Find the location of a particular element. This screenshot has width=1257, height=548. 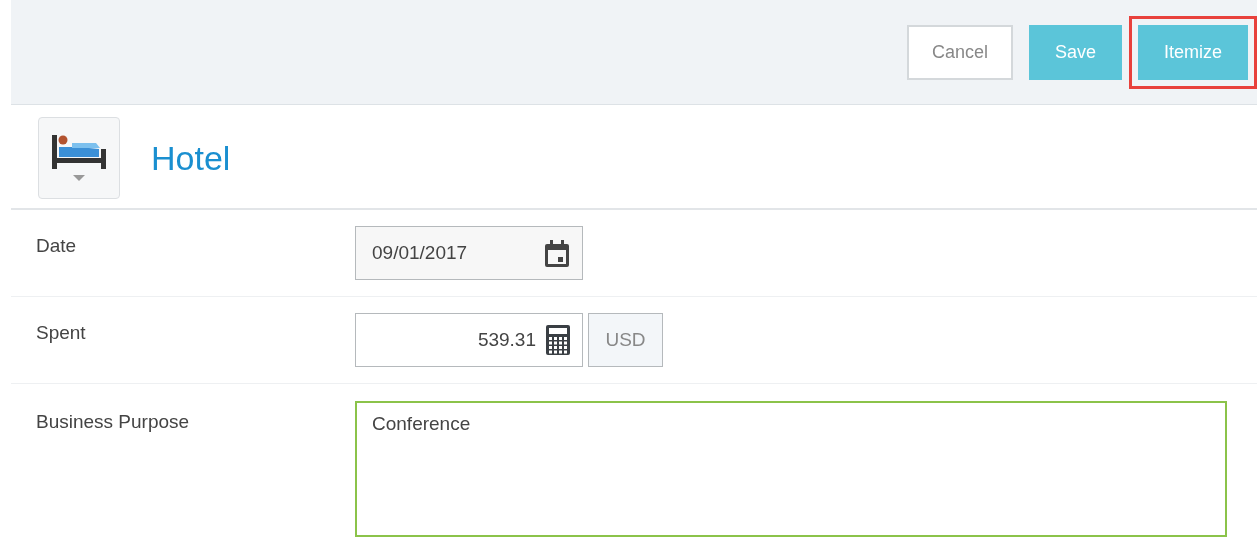

field-label: Spent is located at coordinates (61, 333).